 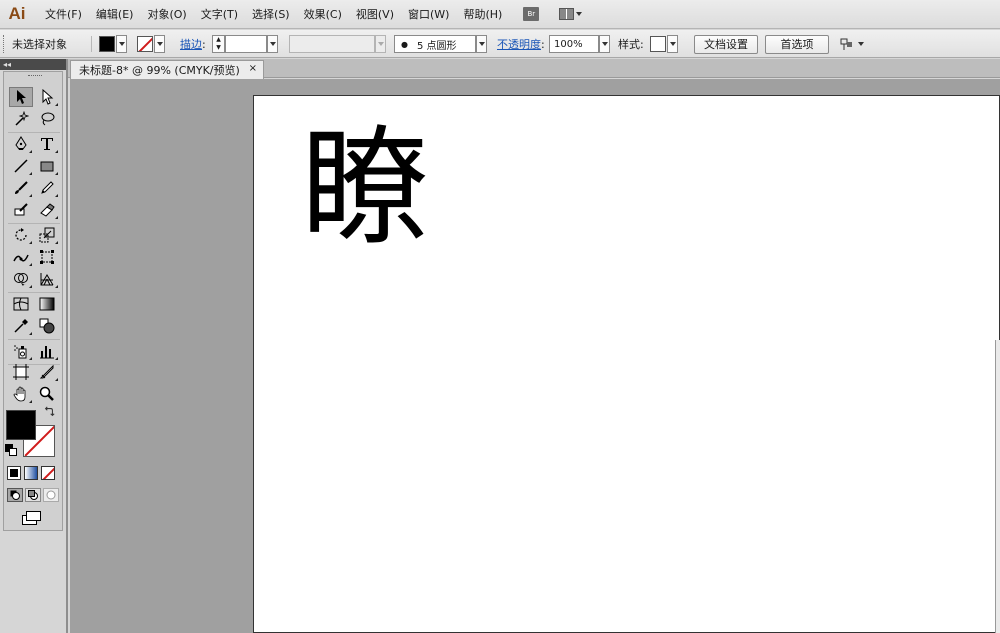 I want to click on direct-selection-tool, so click(x=47, y=97).